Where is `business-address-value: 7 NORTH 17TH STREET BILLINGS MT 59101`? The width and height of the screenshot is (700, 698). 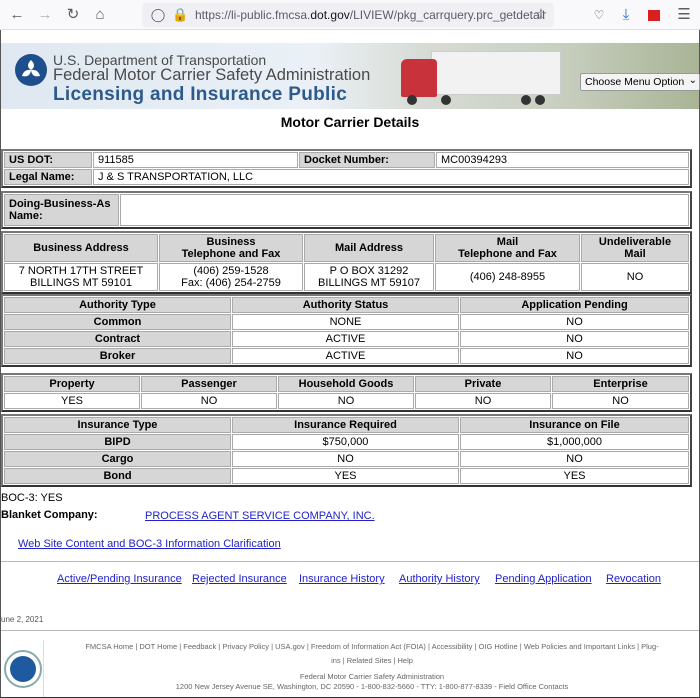 business-address-value: 7 NORTH 17TH STREET BILLINGS MT 59101 is located at coordinates (81, 277).